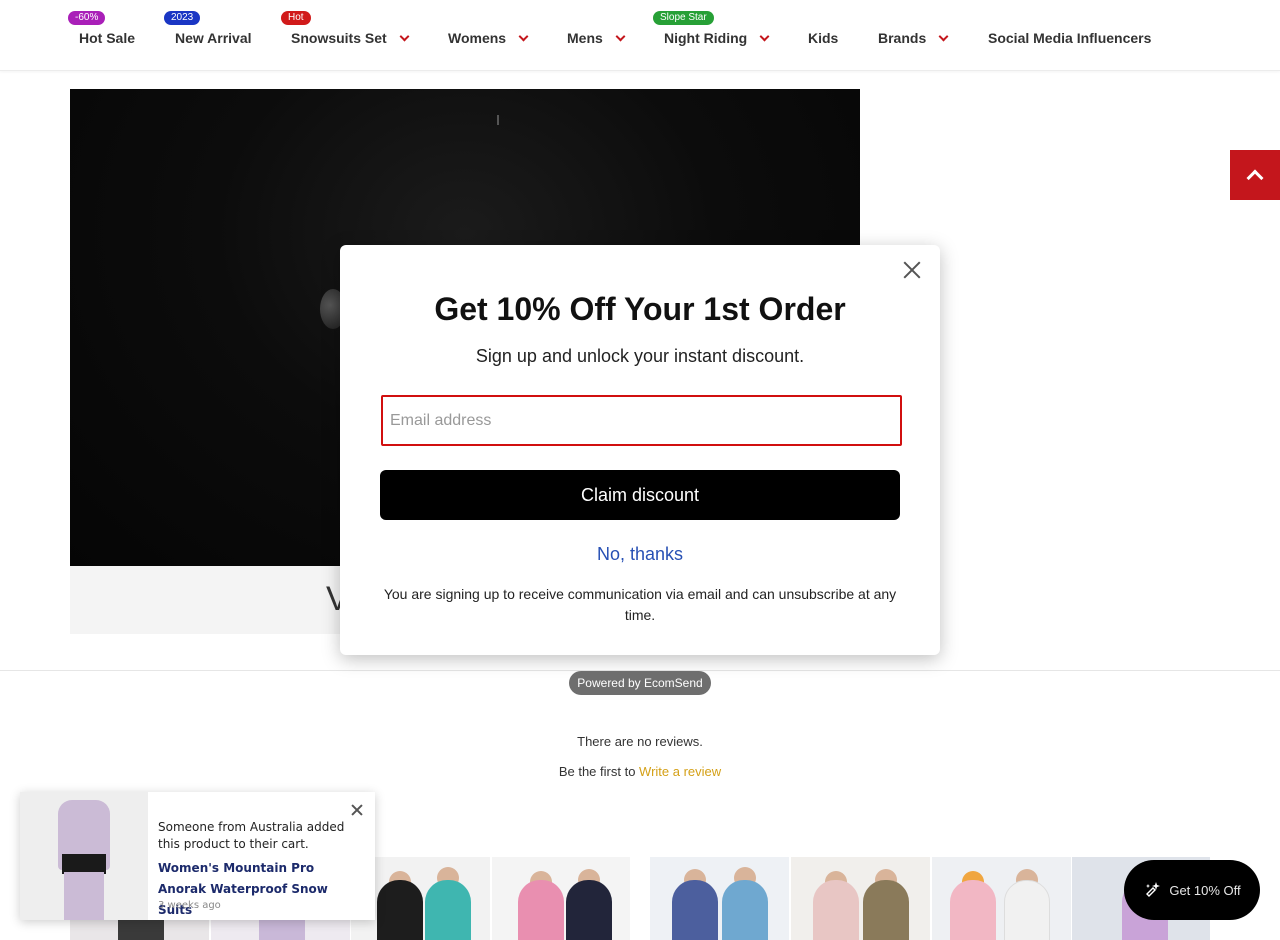 The height and width of the screenshot is (940, 1280). Describe the element at coordinates (84, 864) in the screenshot. I see `jacket-band` at that location.